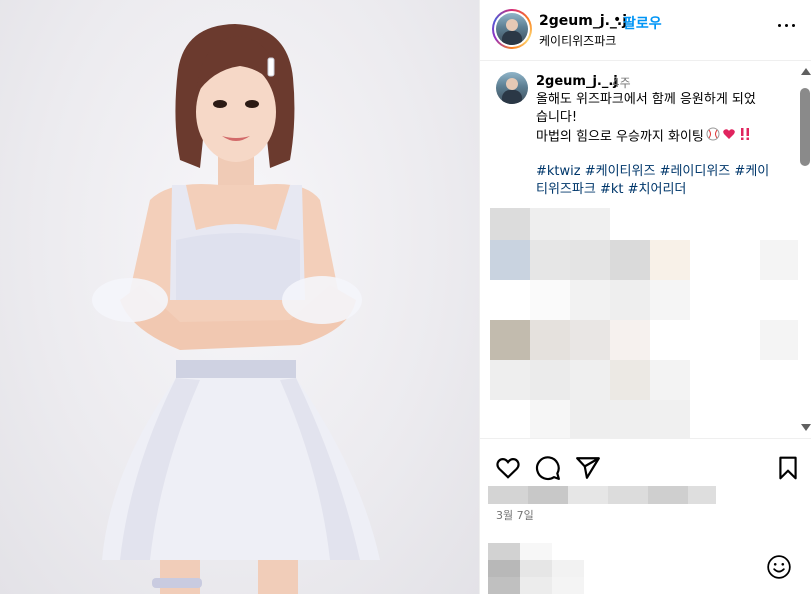  I want to click on hashtag-link: #레이디위즈, so click(695, 171).